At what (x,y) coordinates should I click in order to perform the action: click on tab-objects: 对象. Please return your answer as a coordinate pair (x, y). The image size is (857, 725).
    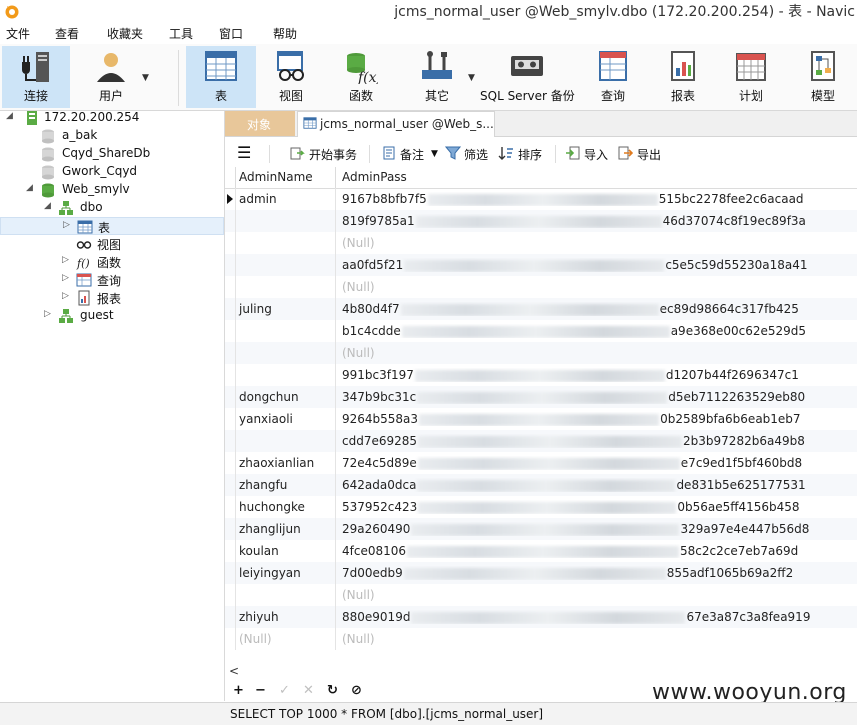
    Looking at the image, I should click on (260, 123).